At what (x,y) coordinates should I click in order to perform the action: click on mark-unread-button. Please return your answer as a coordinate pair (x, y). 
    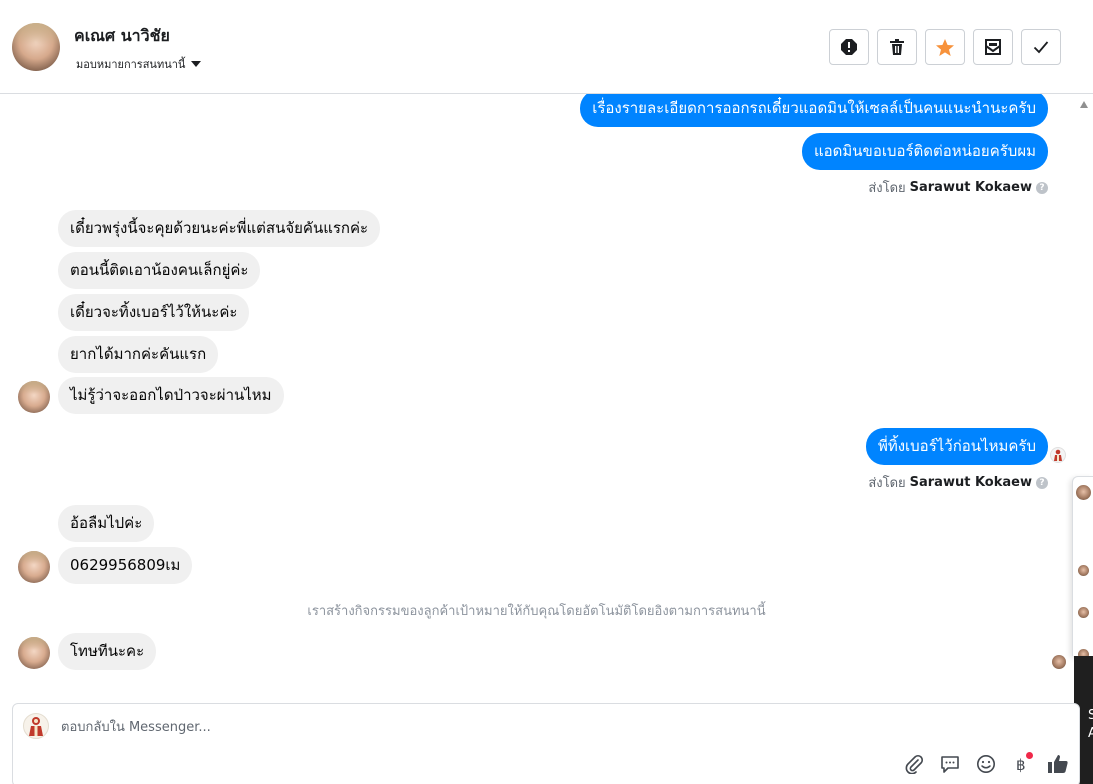
    Looking at the image, I should click on (993, 47).